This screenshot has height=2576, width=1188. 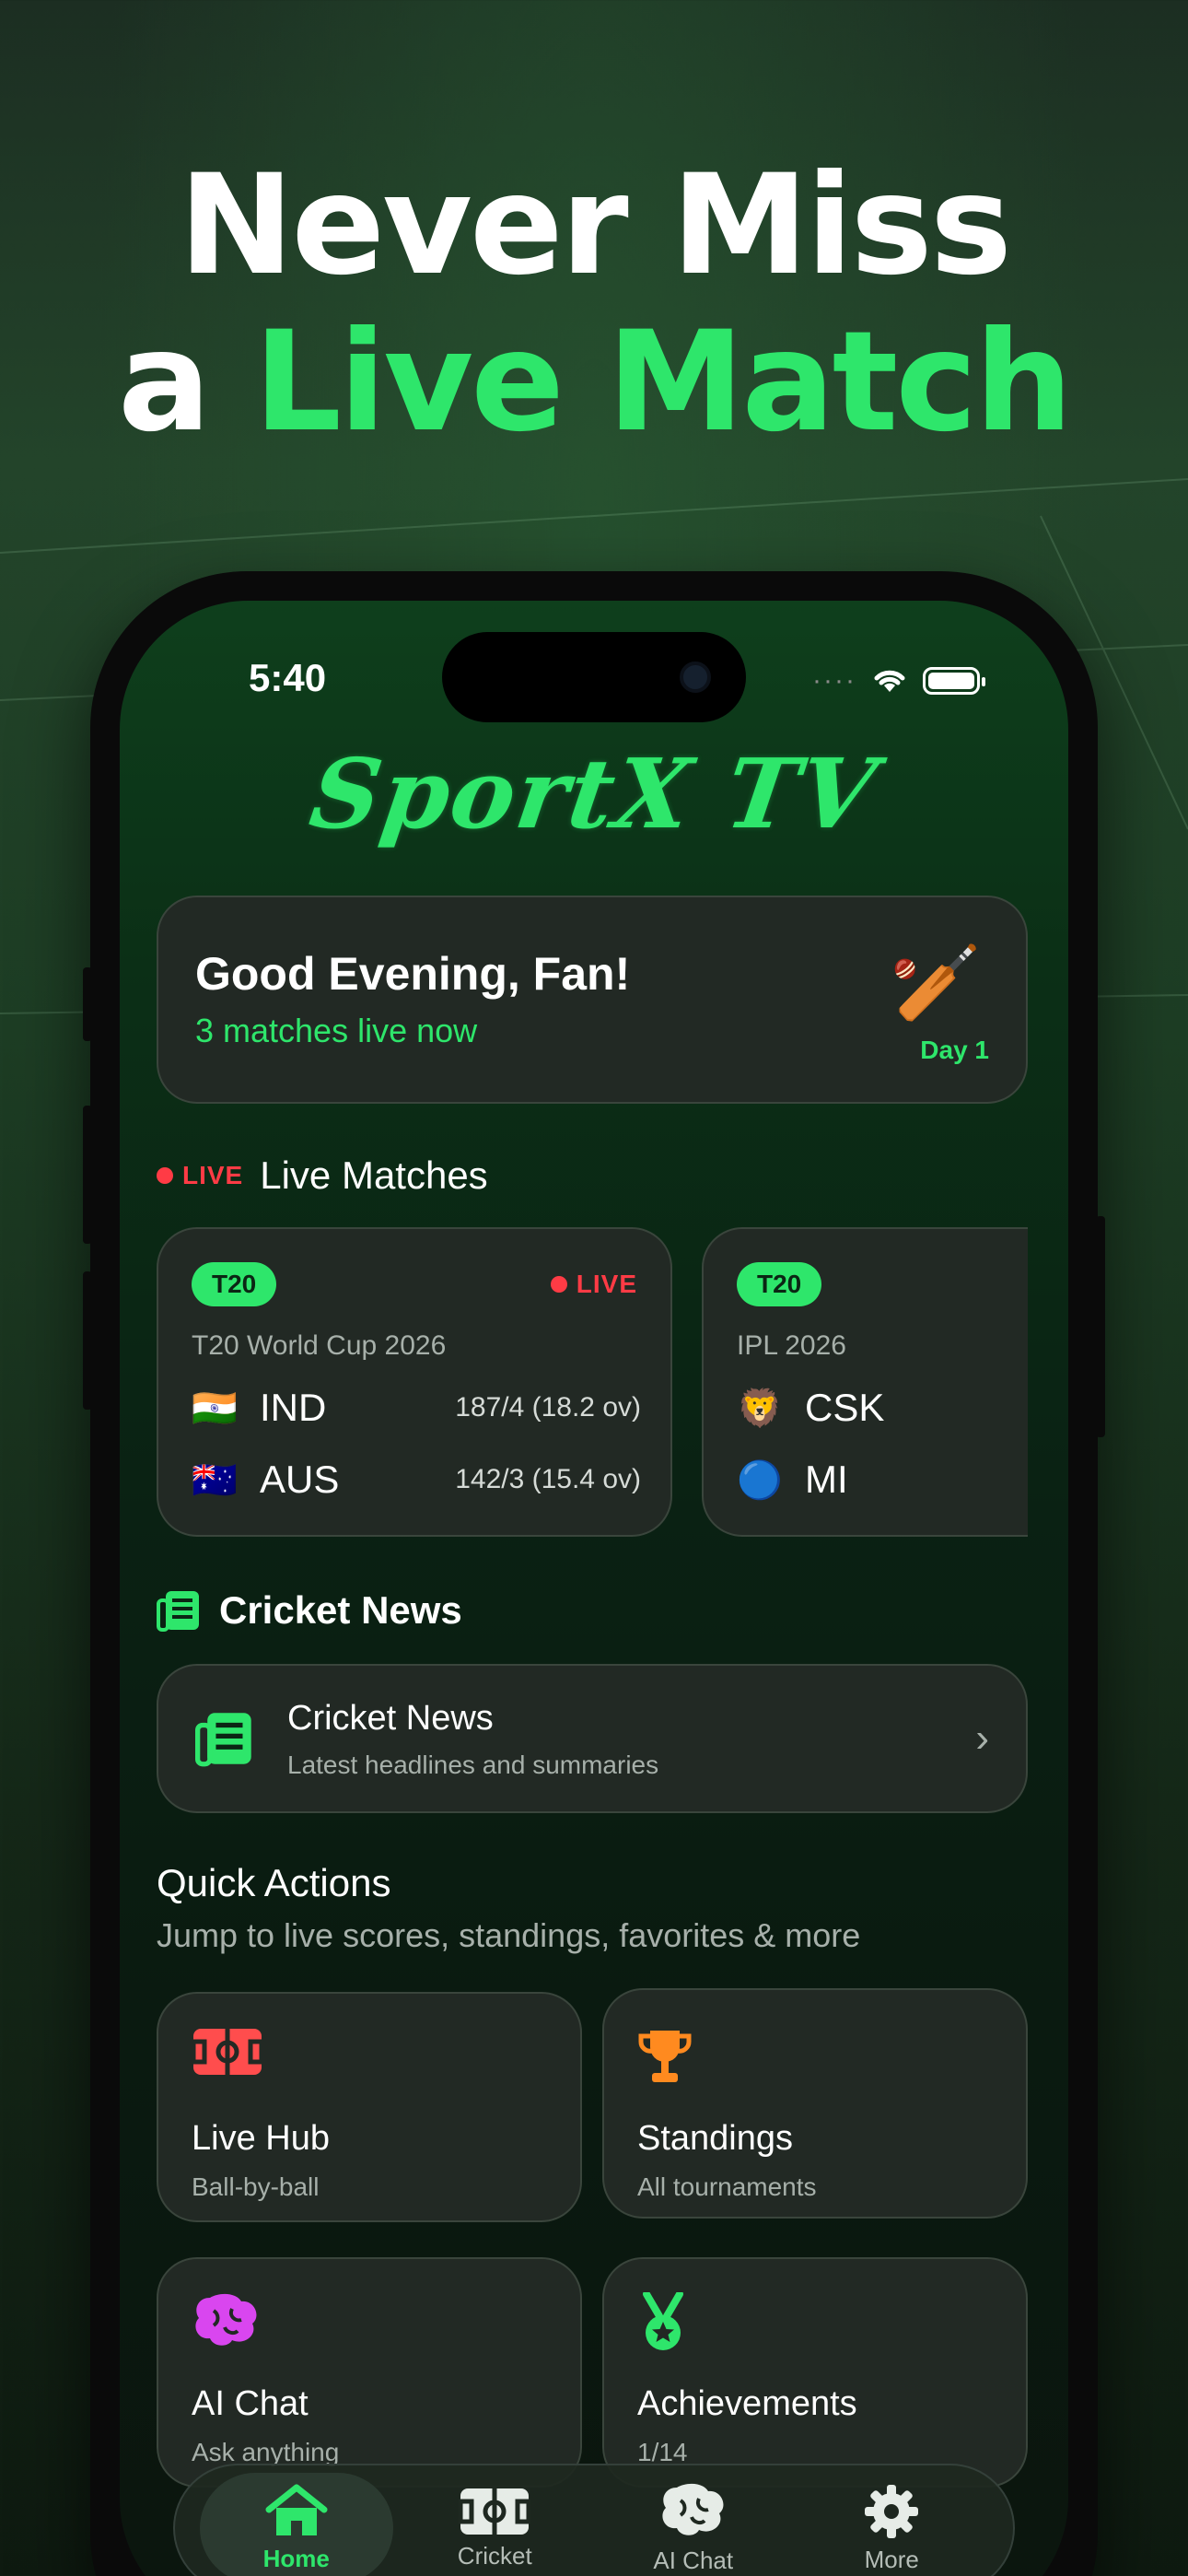 I want to click on team-row: 🦁 CSK 205, so click(x=882, y=1408).